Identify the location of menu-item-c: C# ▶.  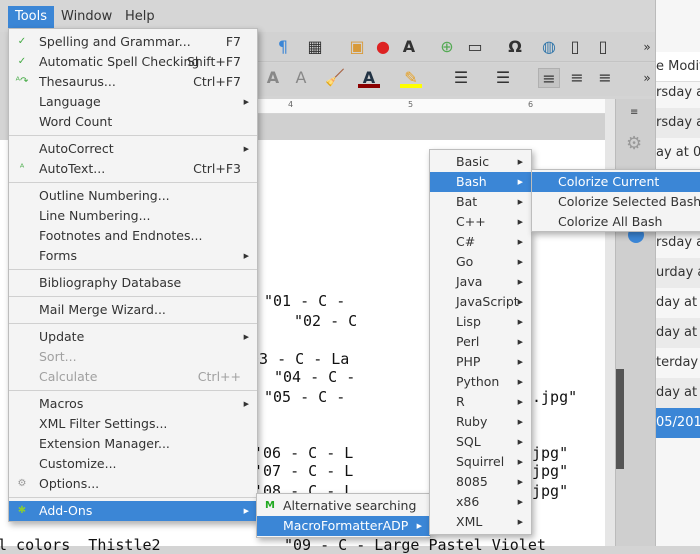
(480, 242).